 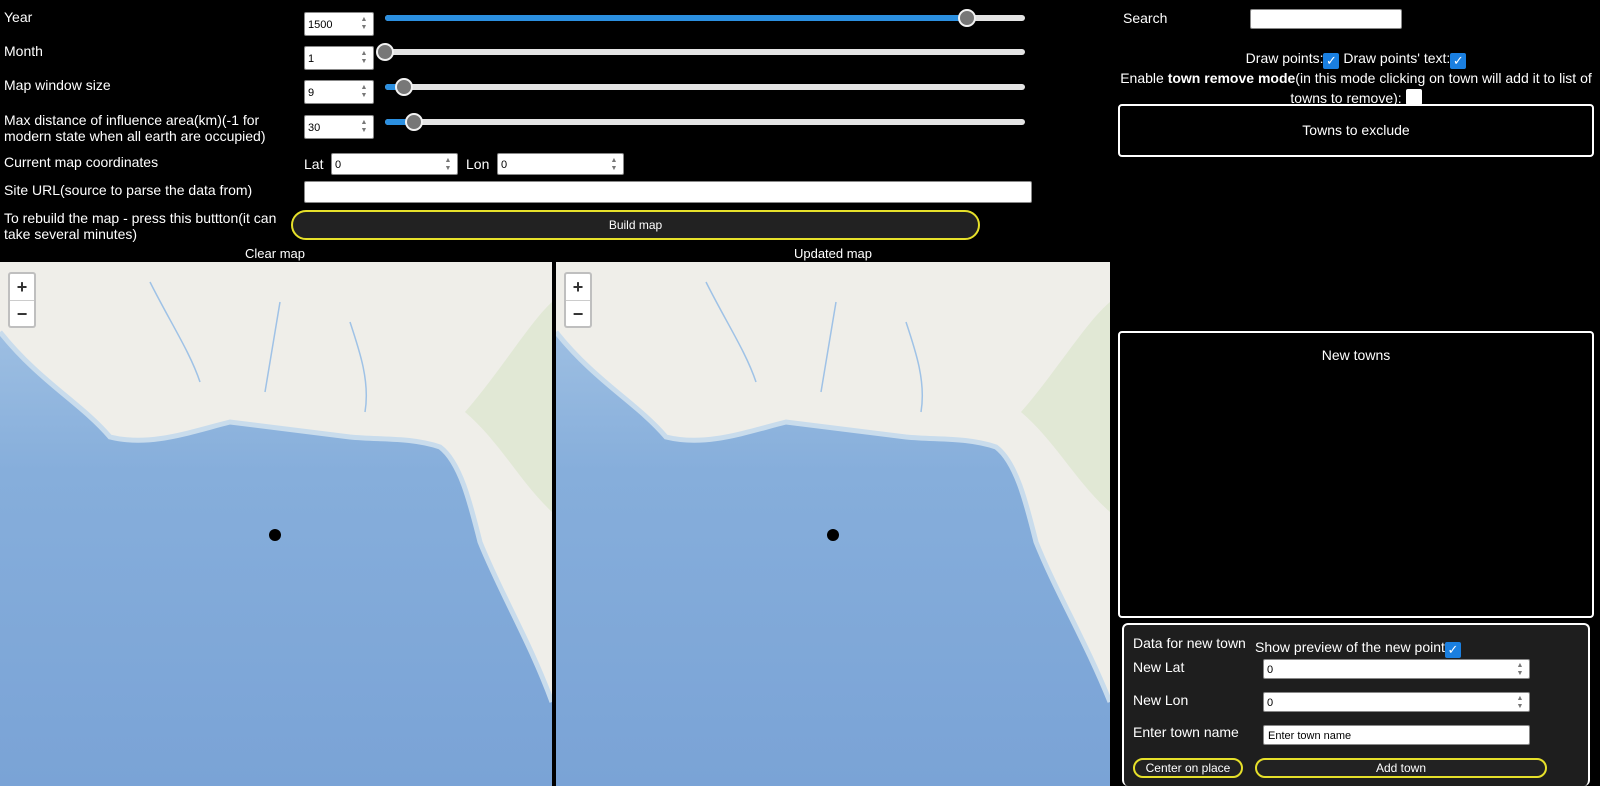 I want to click on max-distance-value: 30, so click(x=314, y=128).